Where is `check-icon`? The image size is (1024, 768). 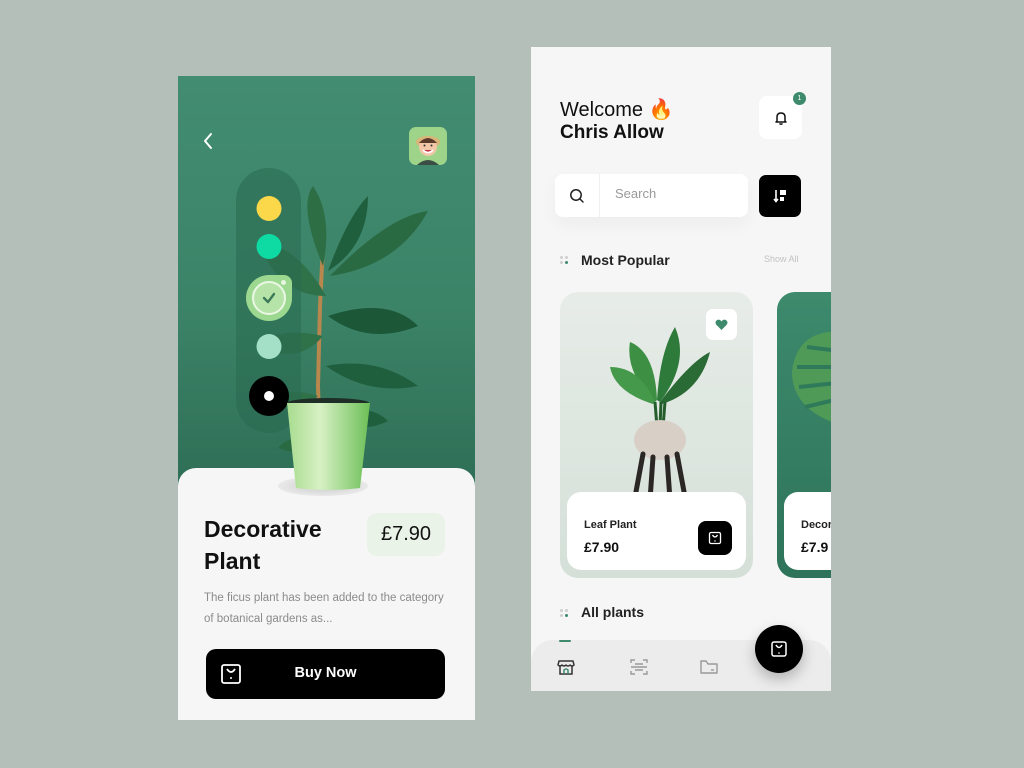 check-icon is located at coordinates (268, 298).